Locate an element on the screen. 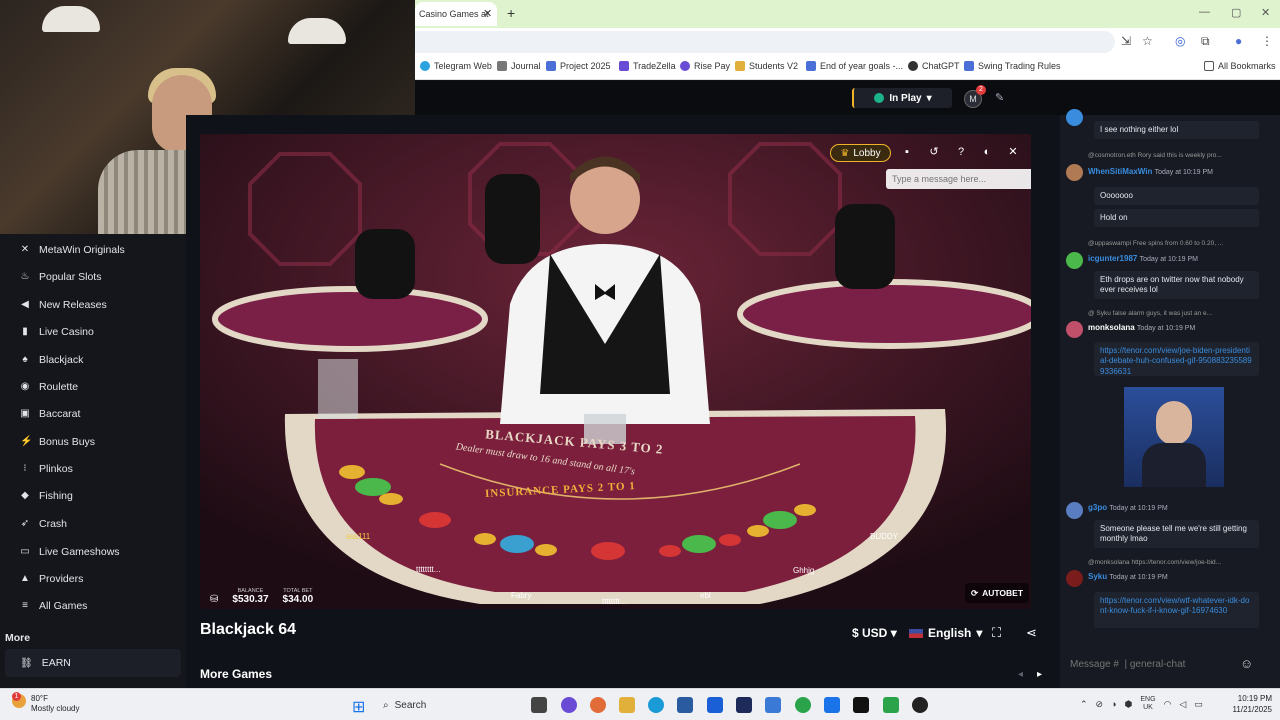  sidebar-item-earn: ⛓ EARN is located at coordinates (93, 663).